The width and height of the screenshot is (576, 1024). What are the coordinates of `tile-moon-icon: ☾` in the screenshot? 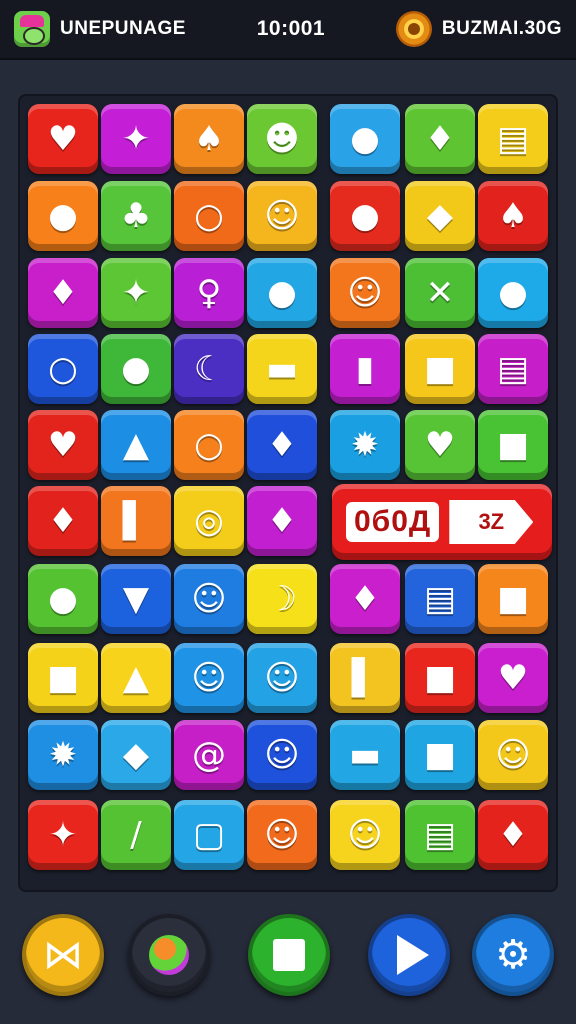 It's located at (209, 369).